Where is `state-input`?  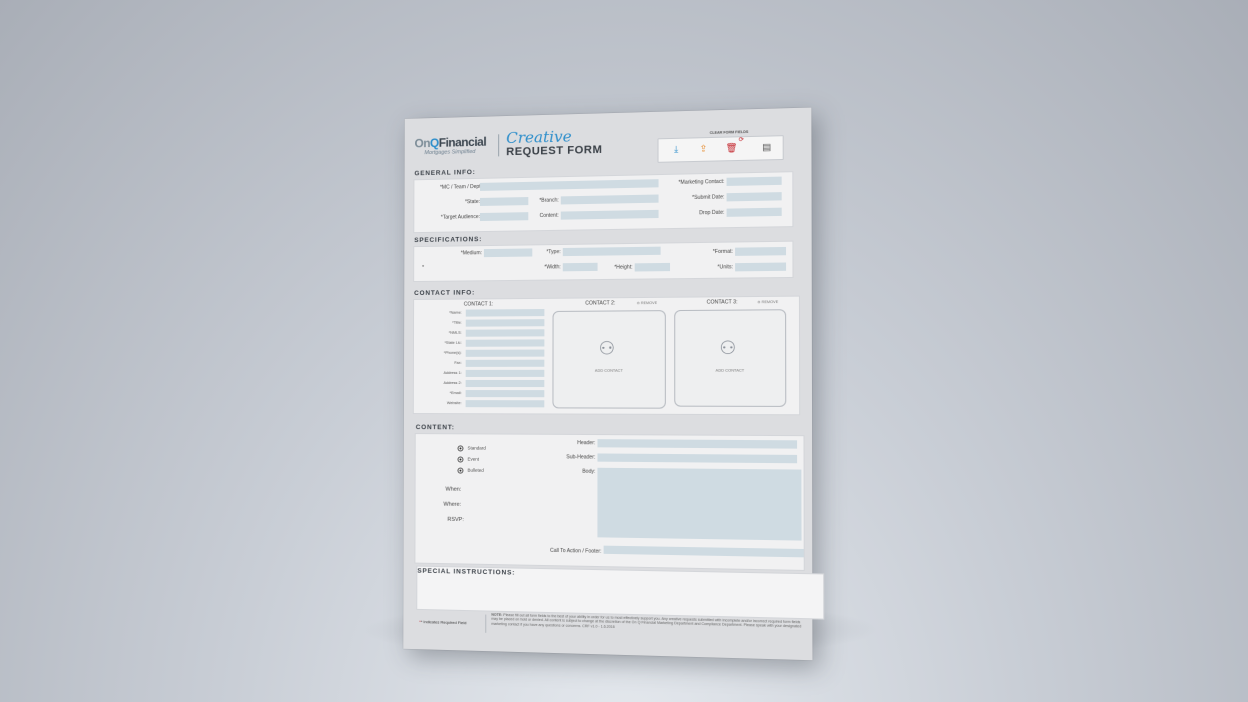 state-input is located at coordinates (504, 201).